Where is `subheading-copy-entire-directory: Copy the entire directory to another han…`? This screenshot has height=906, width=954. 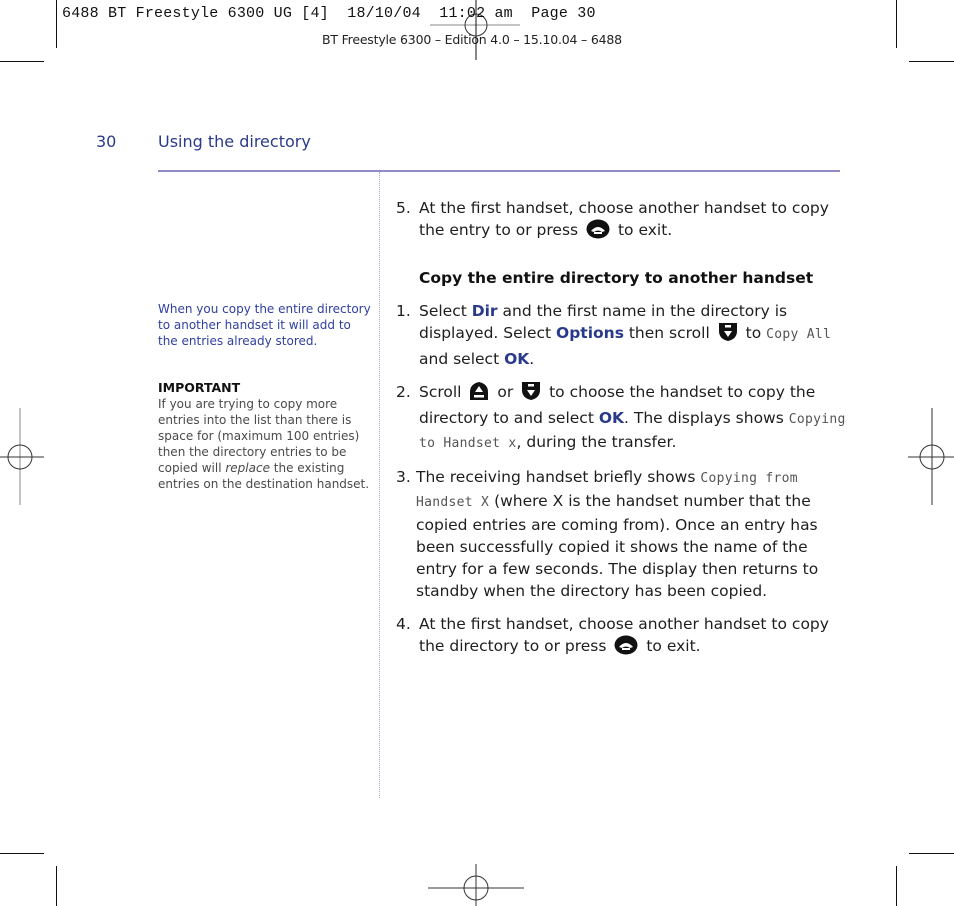 subheading-copy-entire-directory: Copy the entire directory to another han… is located at coordinates (616, 278).